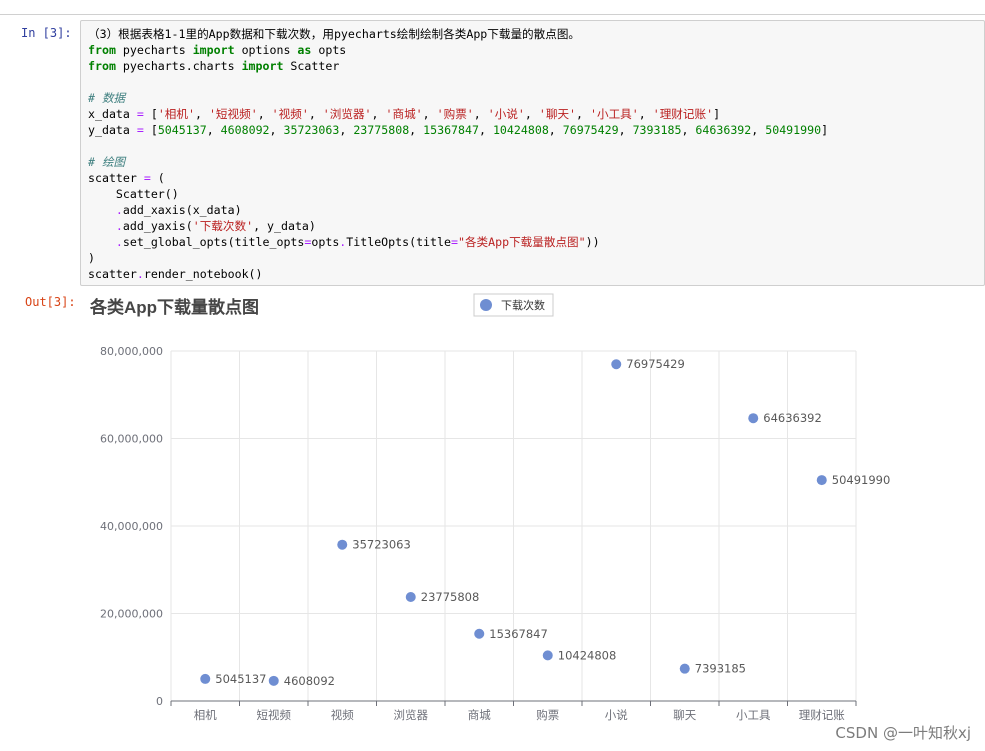  What do you see at coordinates (822, 715) in the screenshot?
I see `x-tick-label: 理财记账` at bounding box center [822, 715].